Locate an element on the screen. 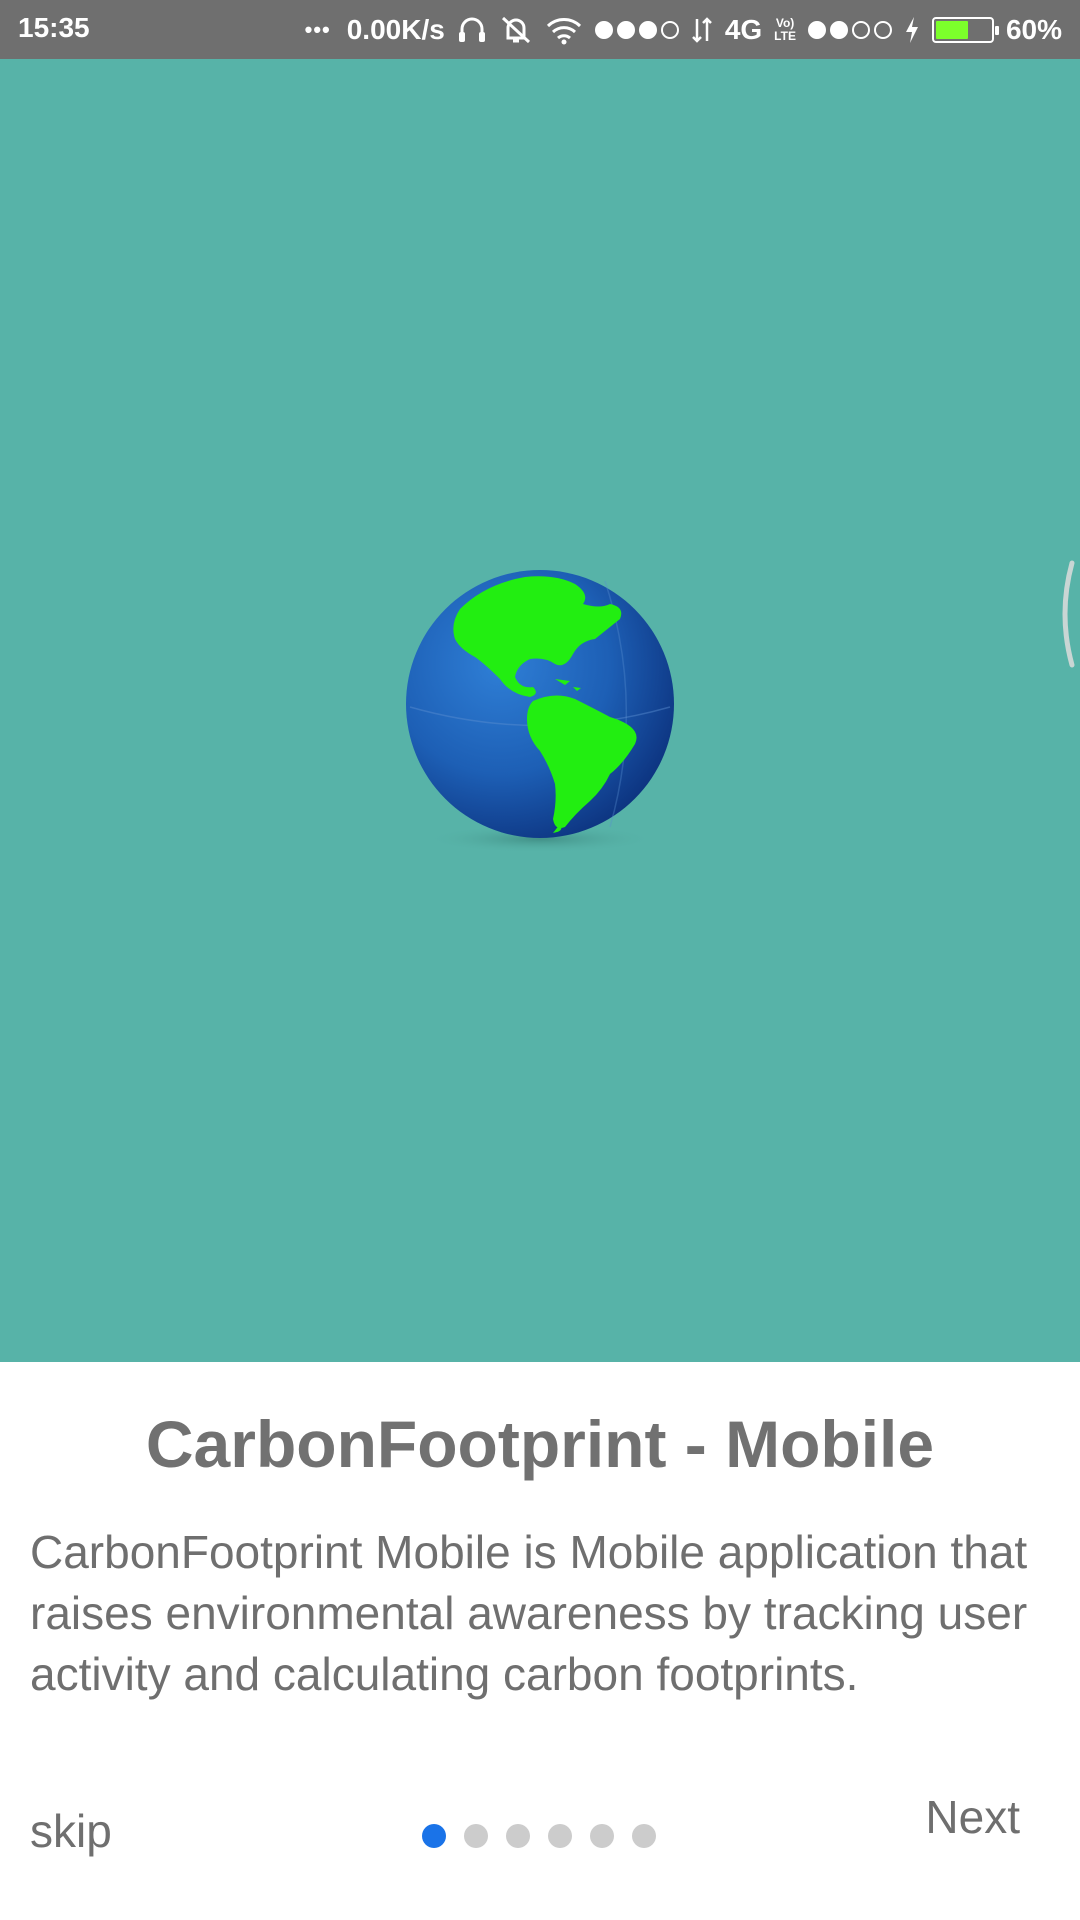 This screenshot has height=1920, width=1080. edge-handle is located at coordinates (1065, 614).